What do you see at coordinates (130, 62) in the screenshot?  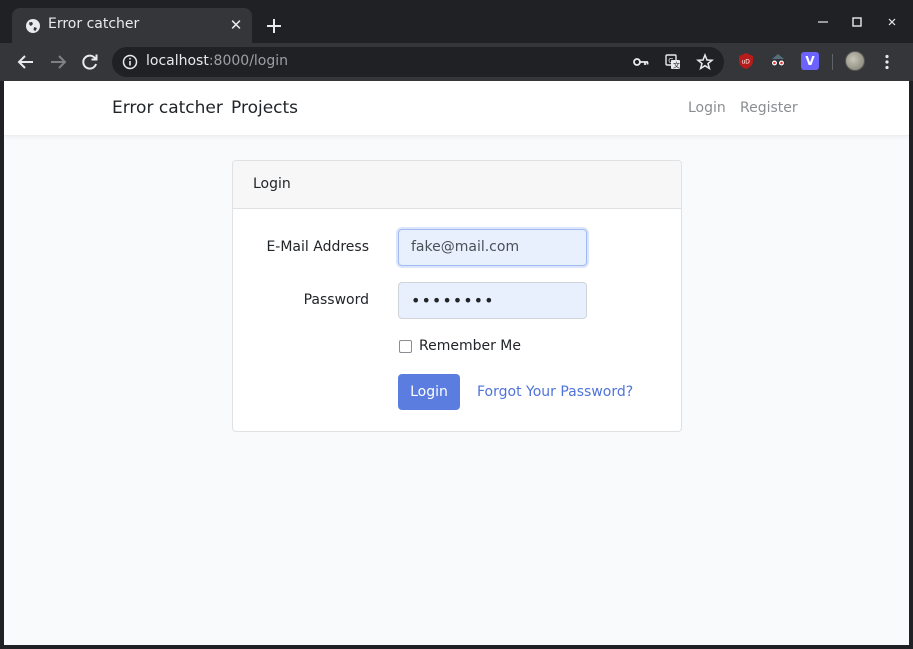 I see `info-icon` at bounding box center [130, 62].